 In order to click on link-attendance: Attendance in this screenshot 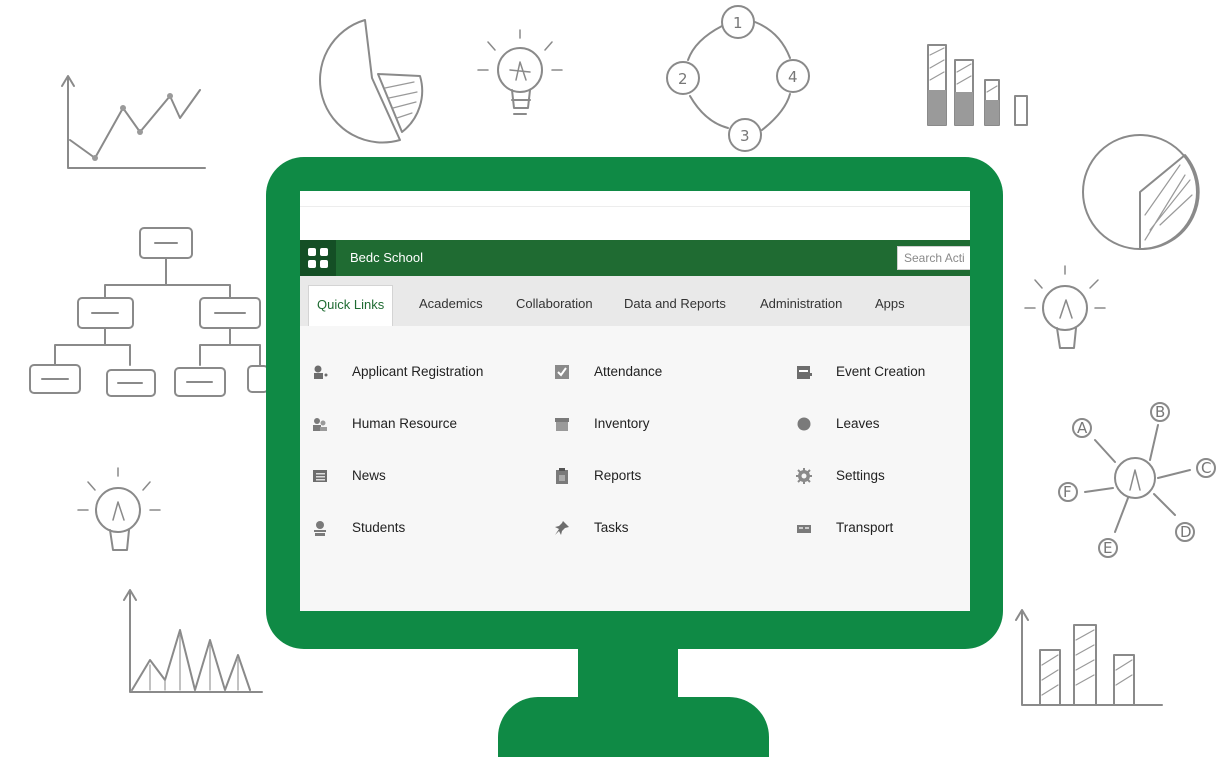, I will do `click(629, 372)`.